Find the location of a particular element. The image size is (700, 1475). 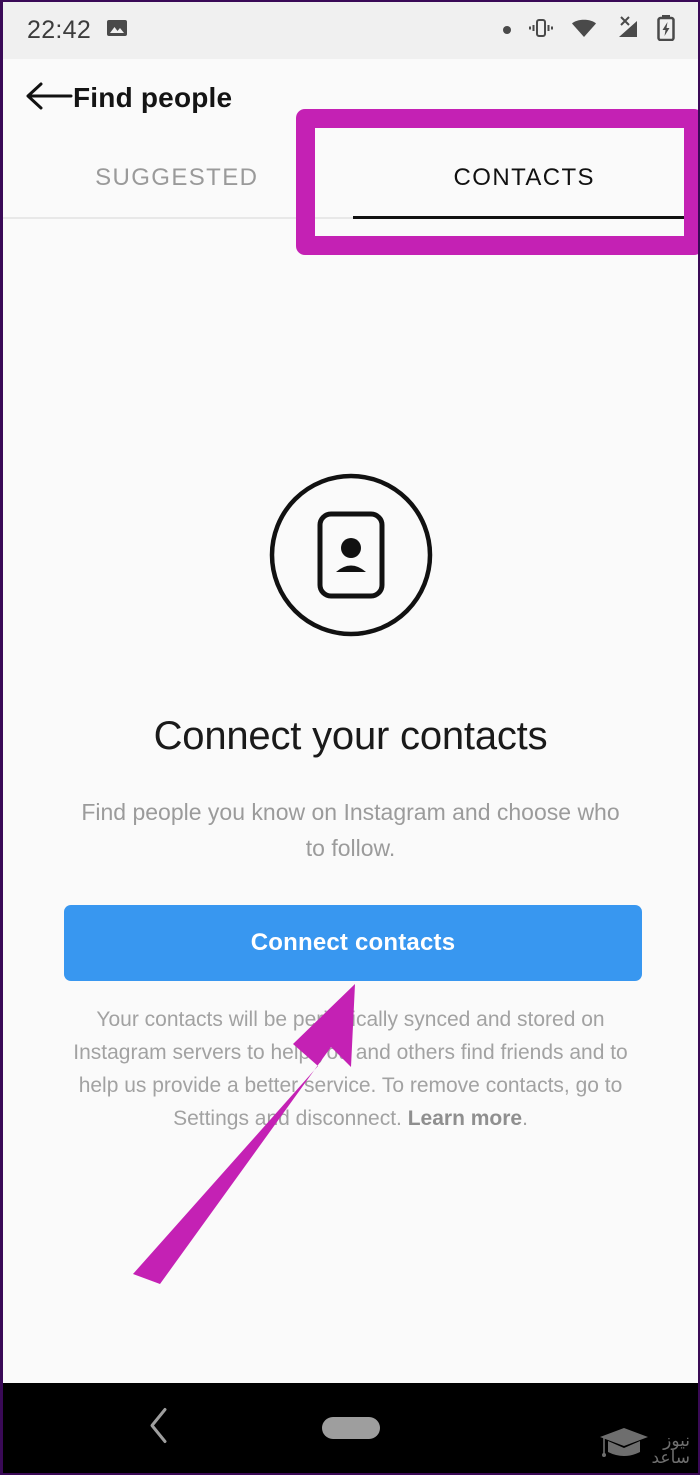

system-navigation-bar: نیوز ساعد is located at coordinates (350, 1428).